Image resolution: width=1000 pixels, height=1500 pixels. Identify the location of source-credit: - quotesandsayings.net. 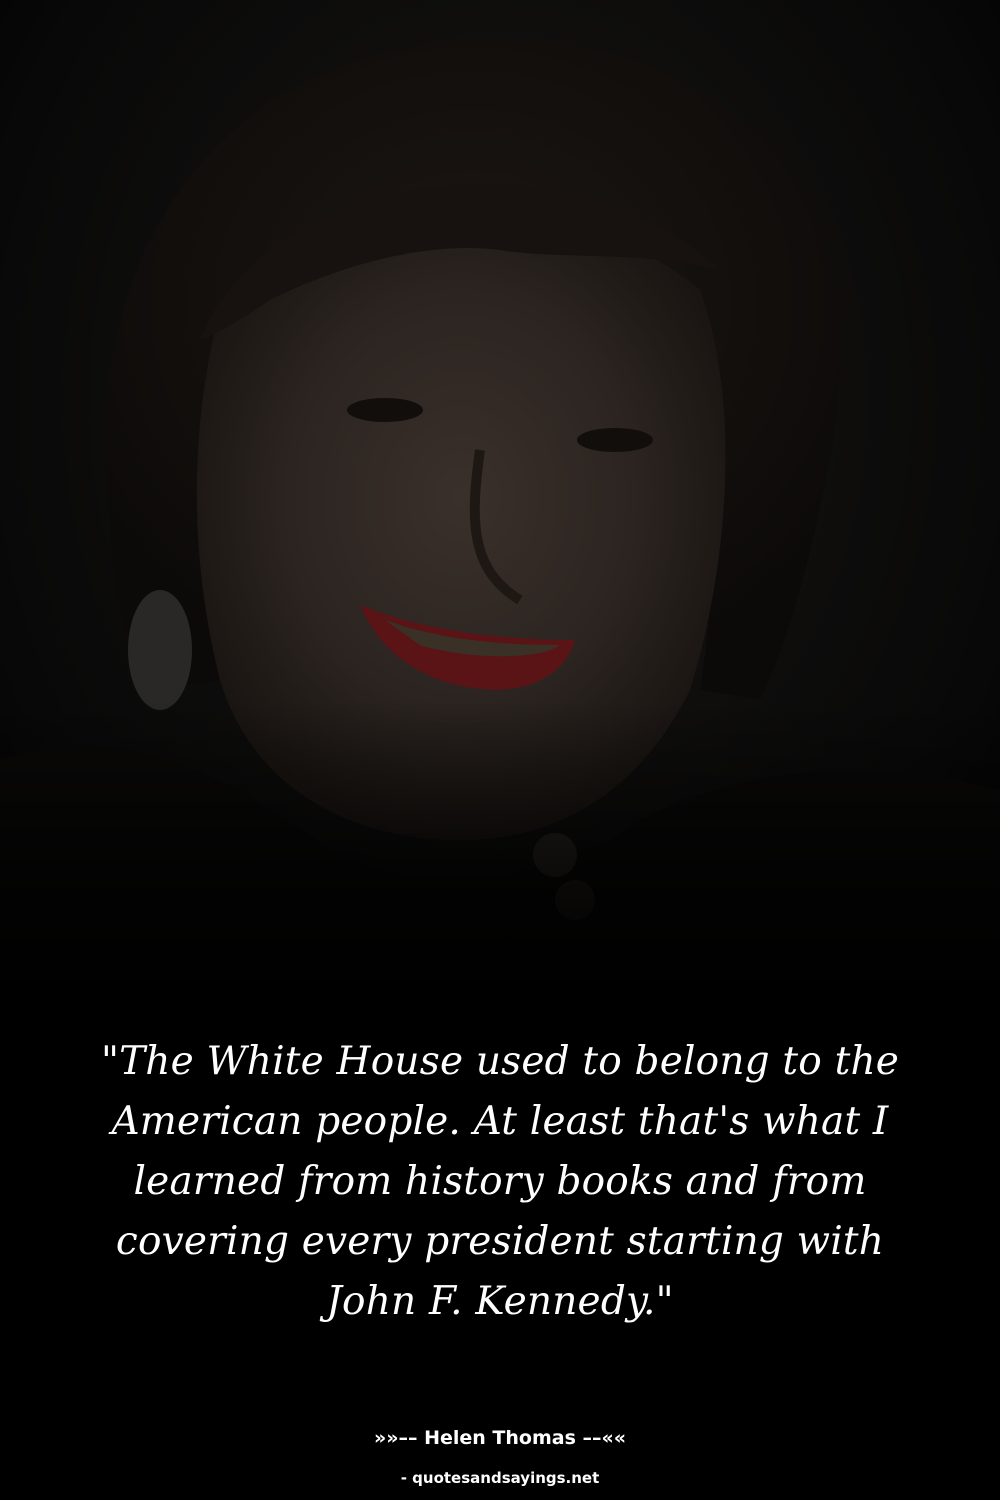
(500, 1478).